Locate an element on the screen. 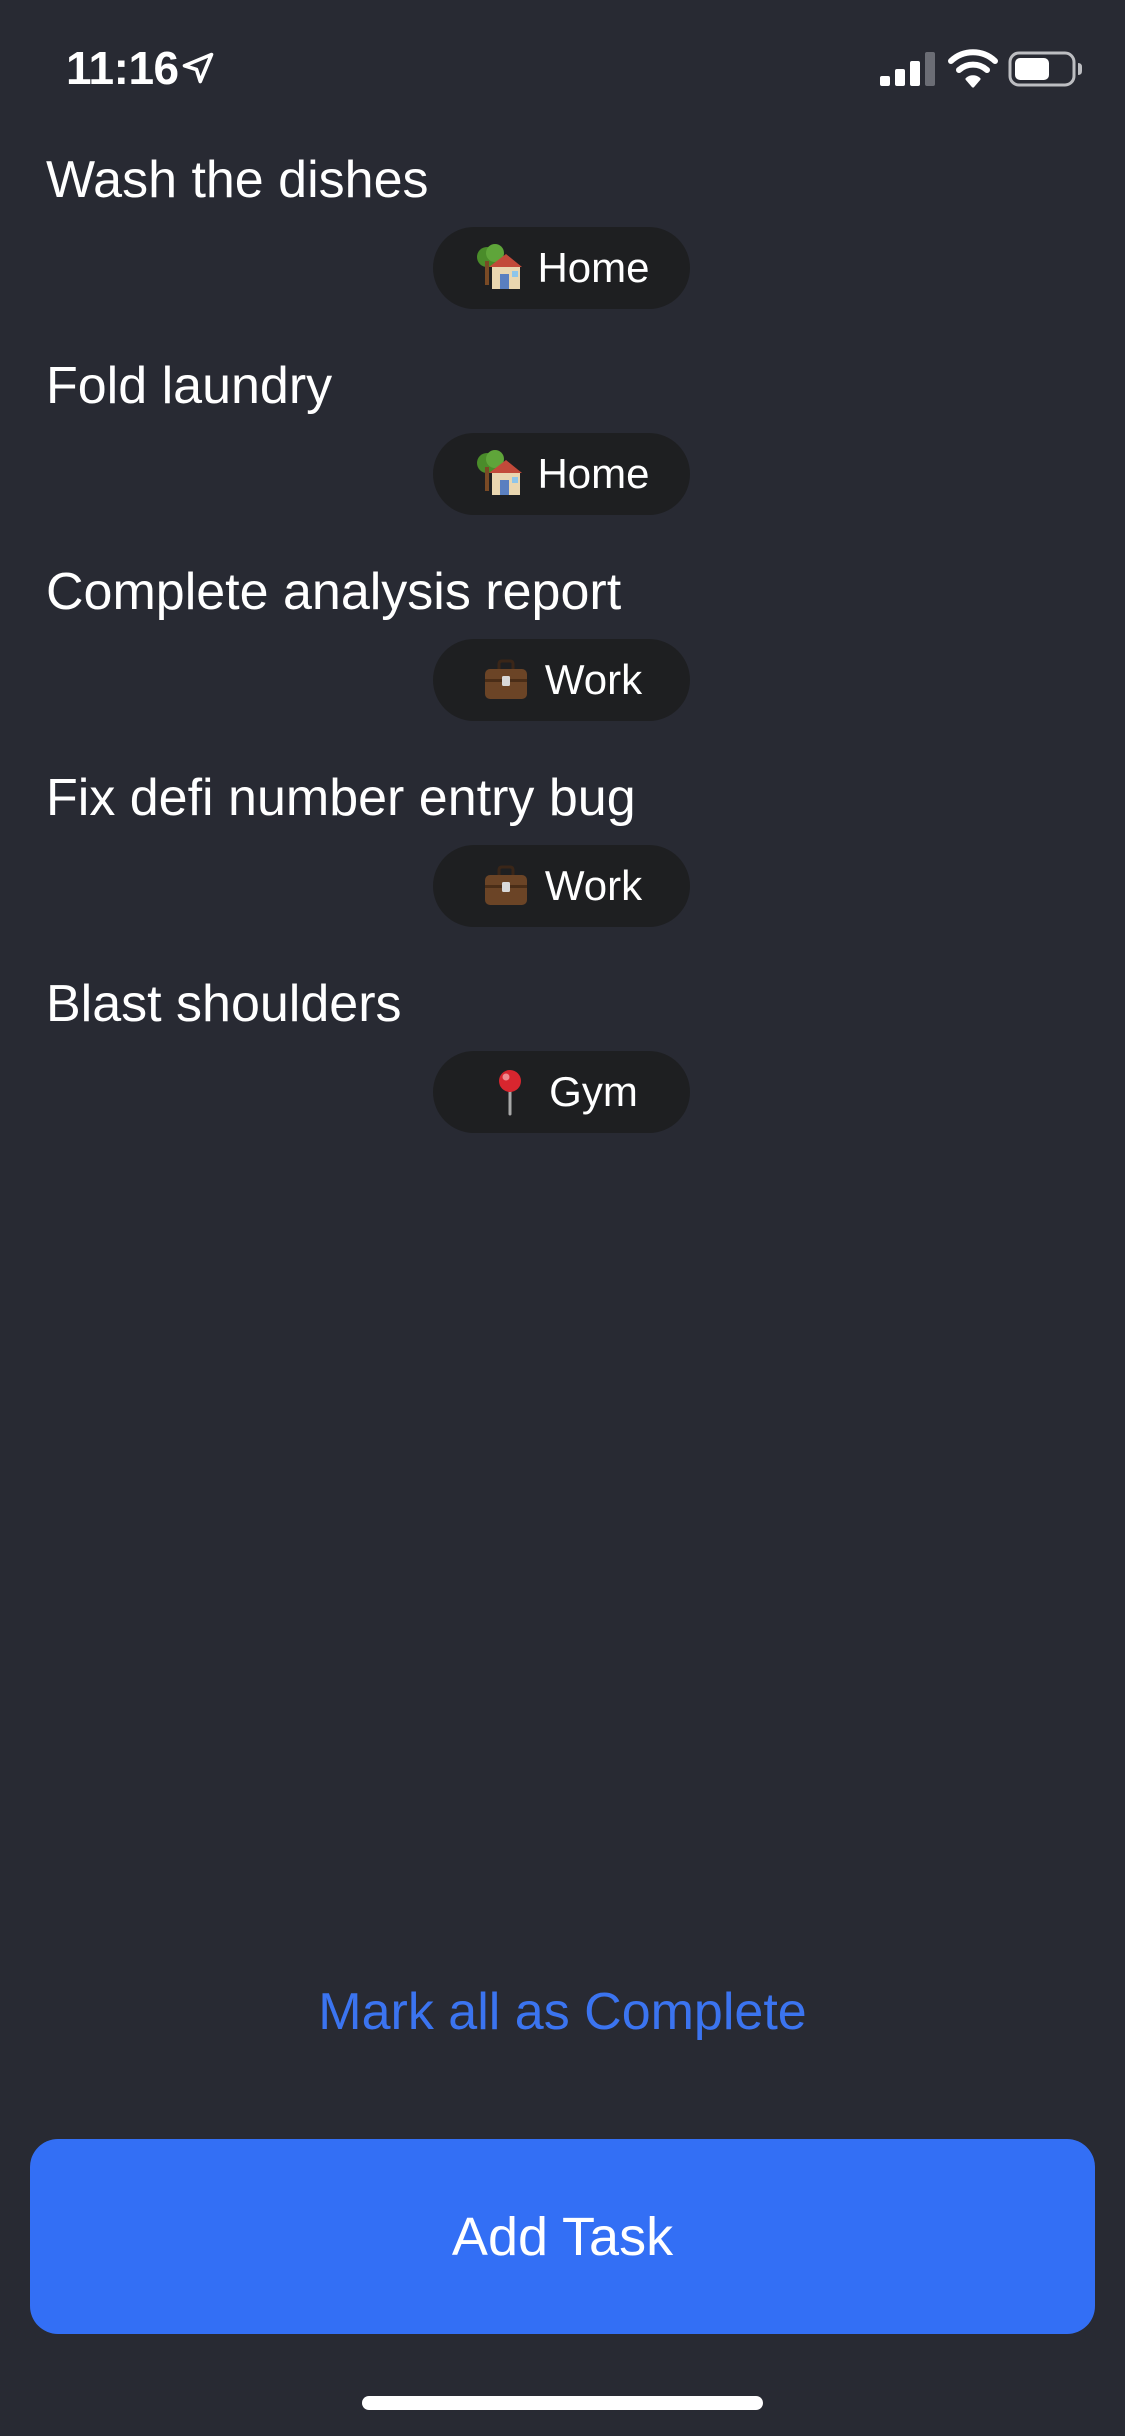 Image resolution: width=1125 pixels, height=2436 pixels. location-arrow-icon is located at coordinates (198, 68).